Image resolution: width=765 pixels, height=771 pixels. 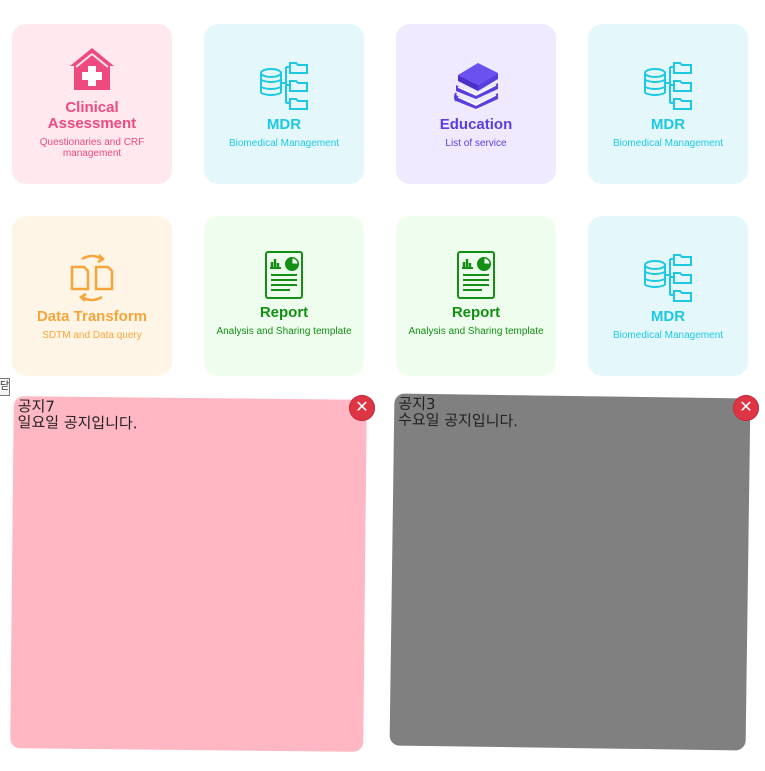 I want to click on card-data-transform: Data Transform SDTM and Data query, so click(x=92, y=296).